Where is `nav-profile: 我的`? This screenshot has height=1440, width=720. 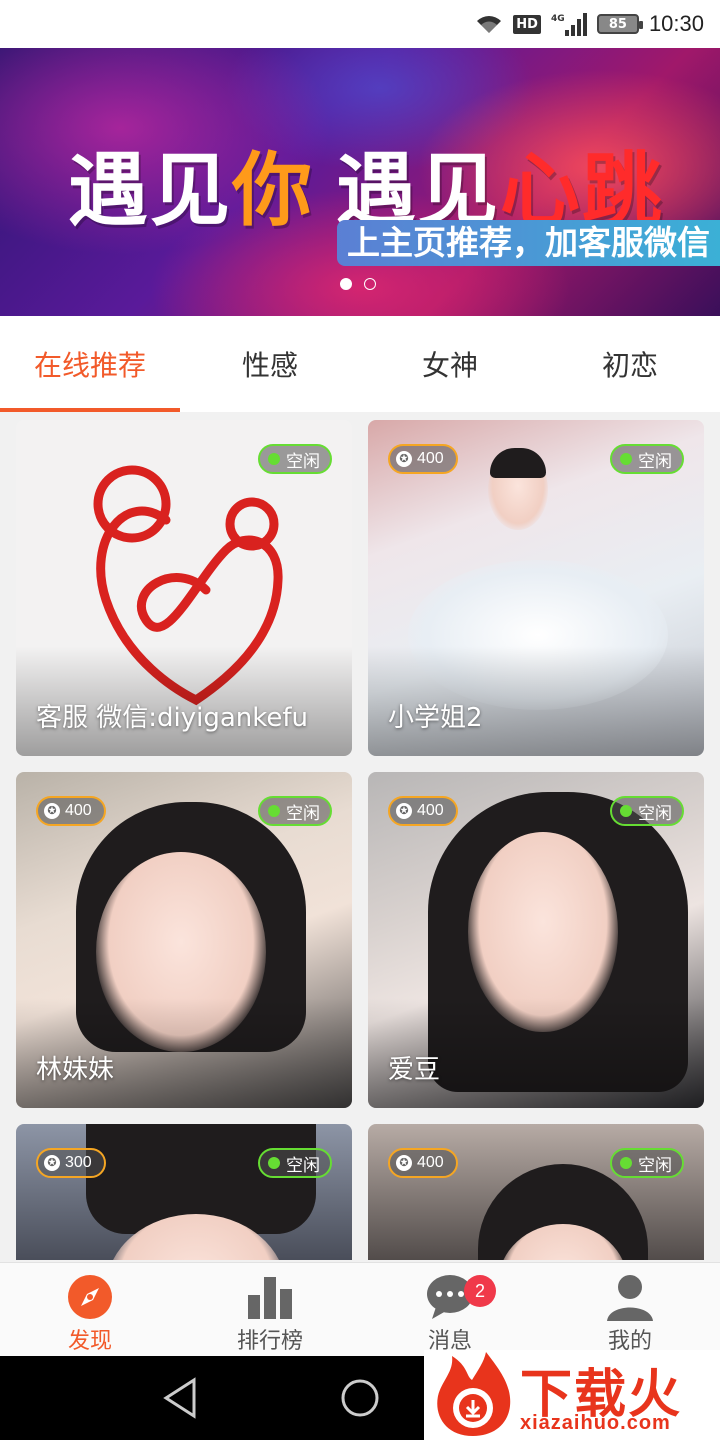 nav-profile: 我的 is located at coordinates (630, 1310).